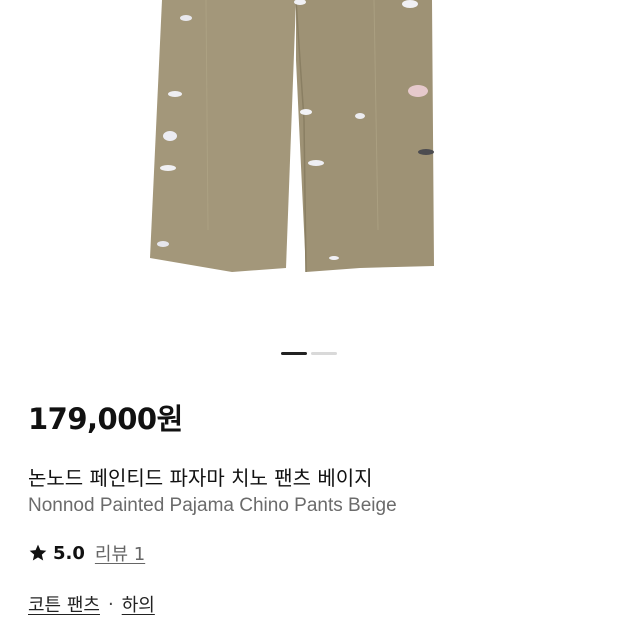 The height and width of the screenshot is (620, 620). What do you see at coordinates (120, 553) in the screenshot?
I see `reviews-link: 리뷰 1` at bounding box center [120, 553].